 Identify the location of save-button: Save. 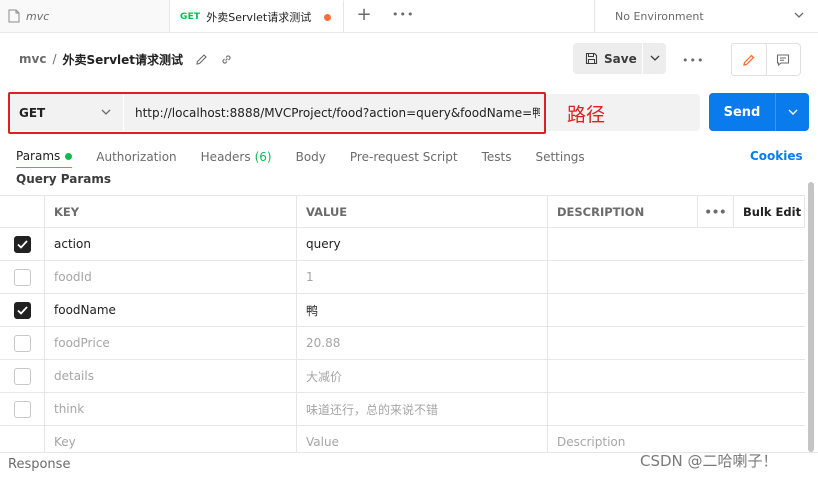
(608, 58).